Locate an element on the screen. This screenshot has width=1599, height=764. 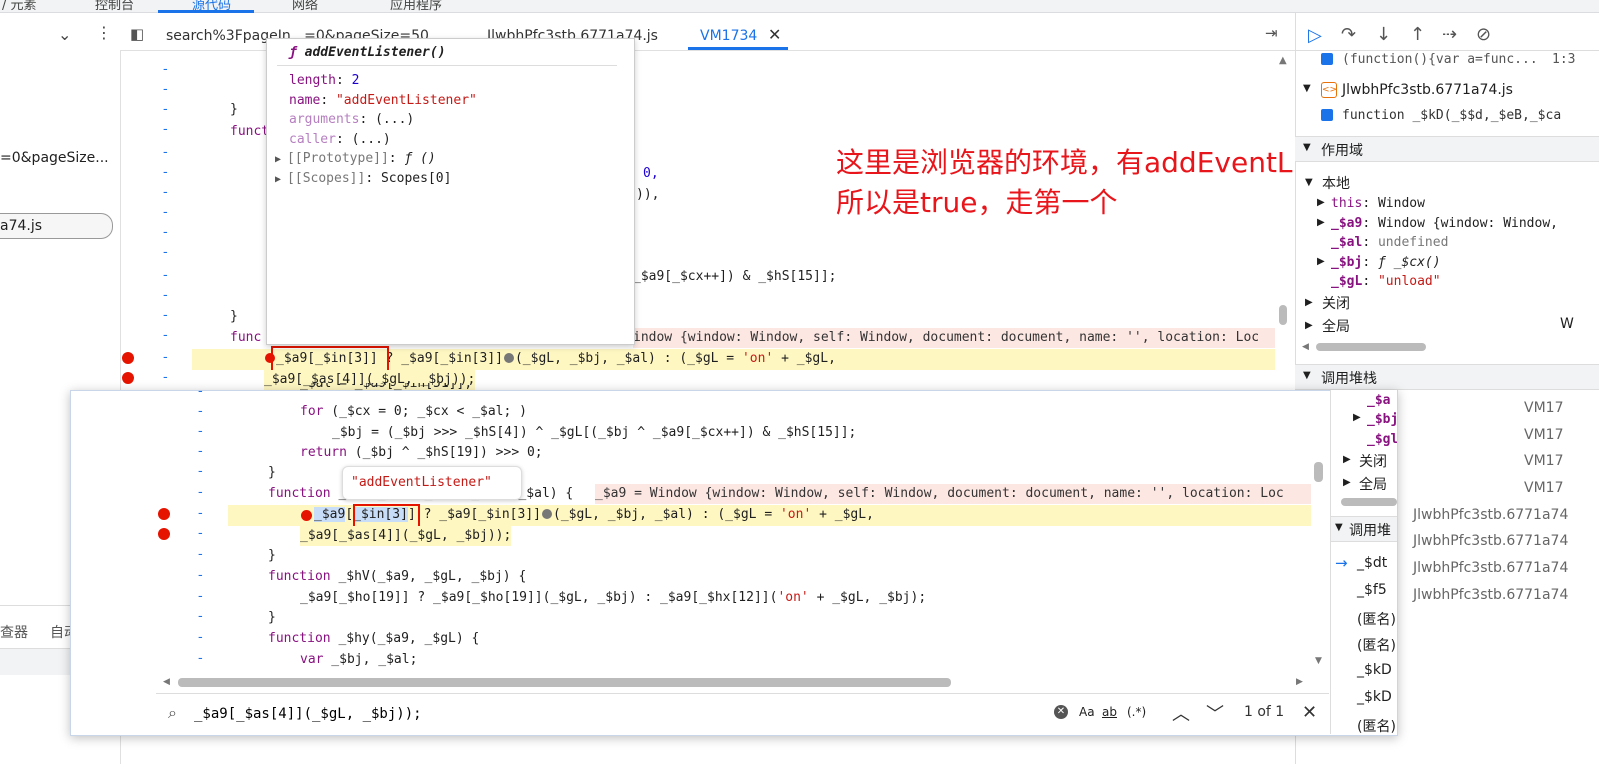
property-row-expandable: ▶ [[Prototype]]: ƒ () is located at coordinates (355, 158).